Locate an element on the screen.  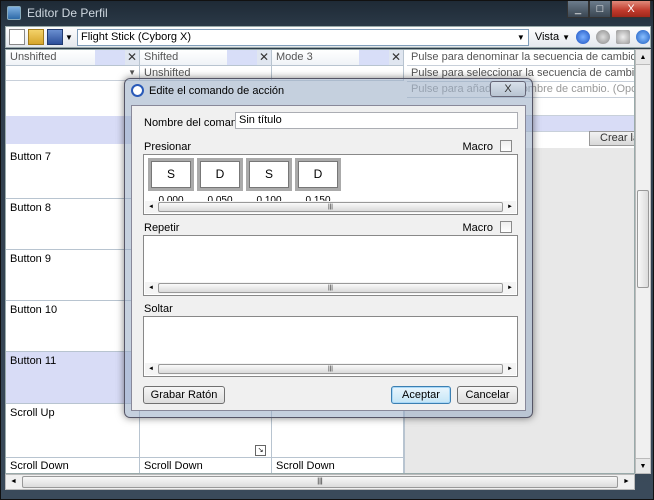
row-label: Scroll Down is located at coordinates (73, 465).